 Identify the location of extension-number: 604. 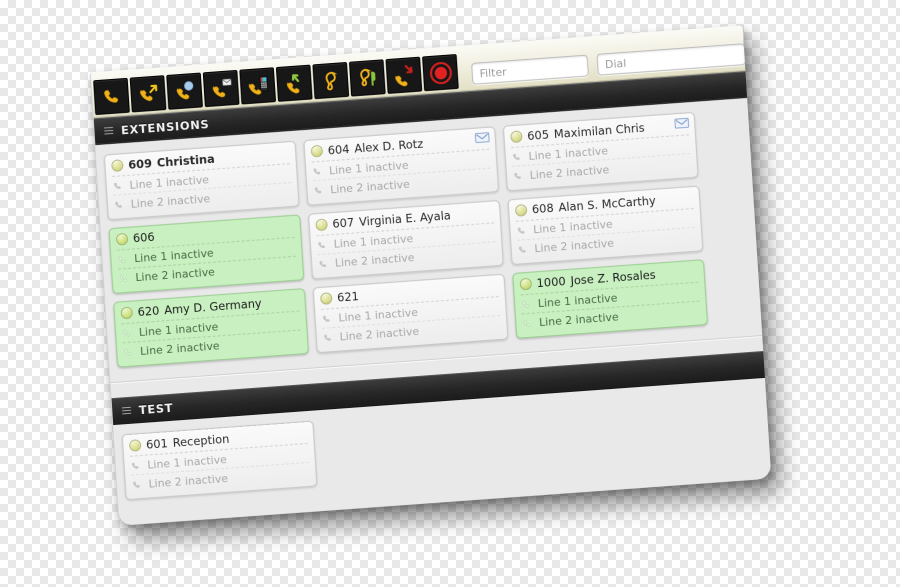
(338, 149).